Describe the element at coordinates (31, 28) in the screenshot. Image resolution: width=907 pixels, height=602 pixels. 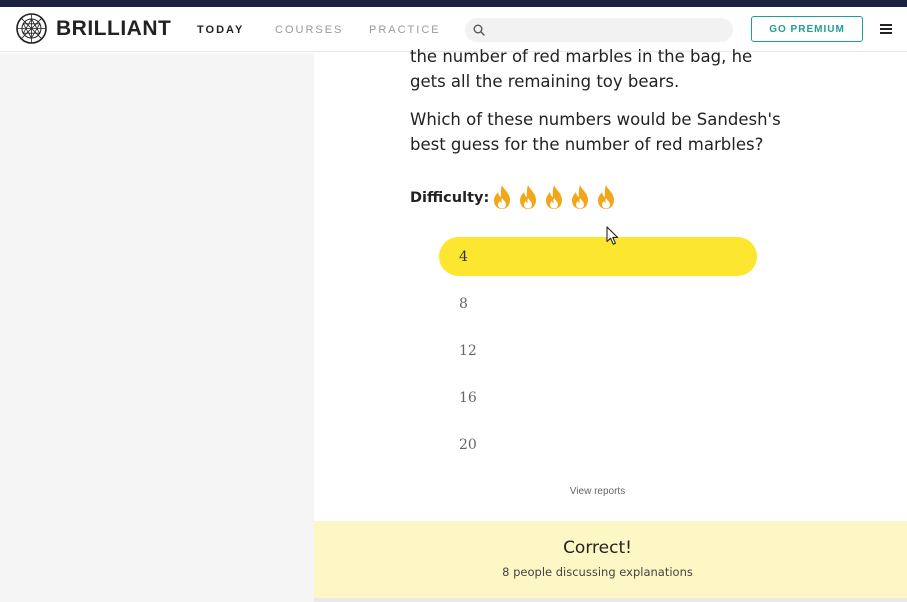
I see `brilliant-logo-icon` at that location.